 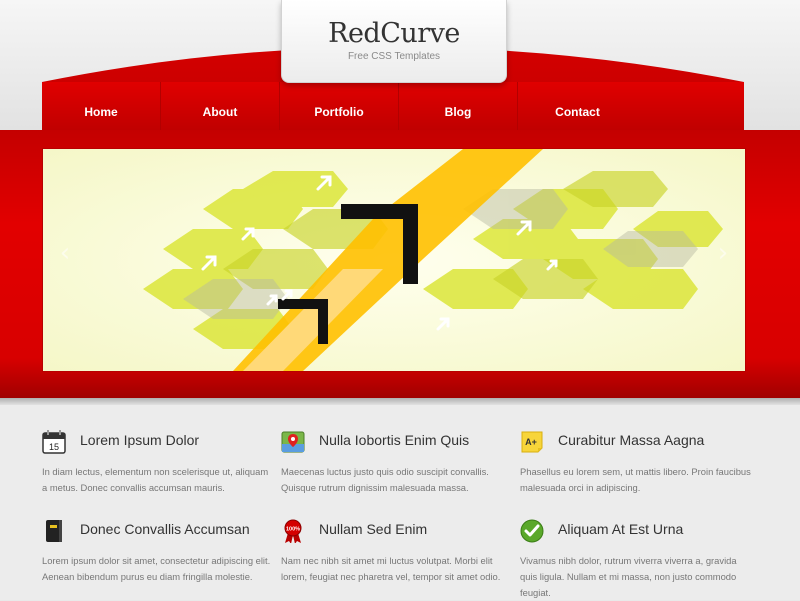 I want to click on feature-title: Aliquam At Est Urna, so click(x=621, y=529).